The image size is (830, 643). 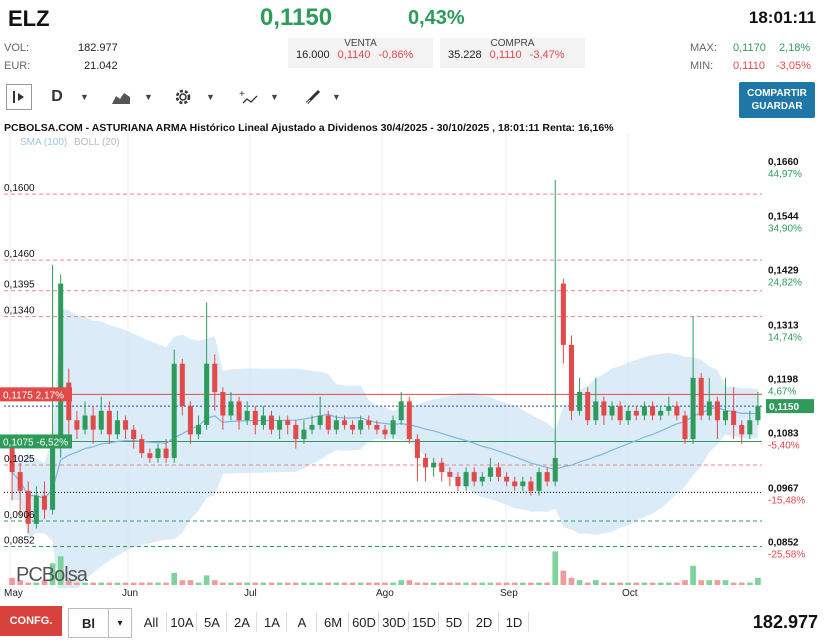 What do you see at coordinates (783, 271) in the screenshot?
I see `right-axis-price: 0,1429` at bounding box center [783, 271].